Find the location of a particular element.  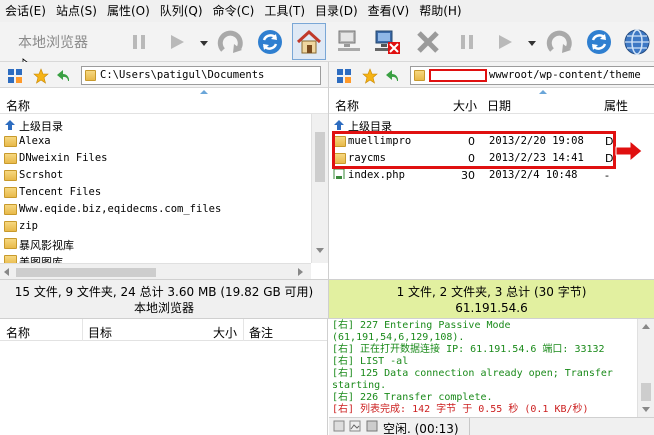

queue-col-size: 大小 is located at coordinates (225, 332).